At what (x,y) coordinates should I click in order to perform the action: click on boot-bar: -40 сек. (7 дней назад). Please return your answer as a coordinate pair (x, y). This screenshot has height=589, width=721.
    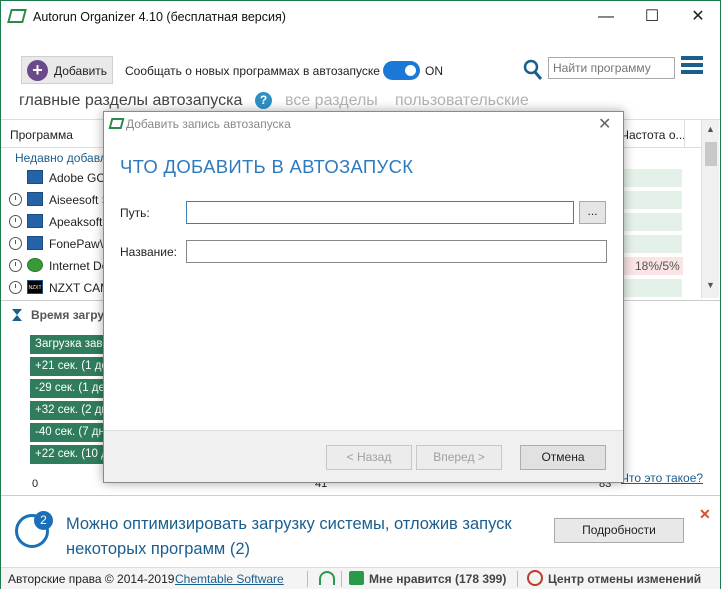
    Looking at the image, I should click on (70, 432).